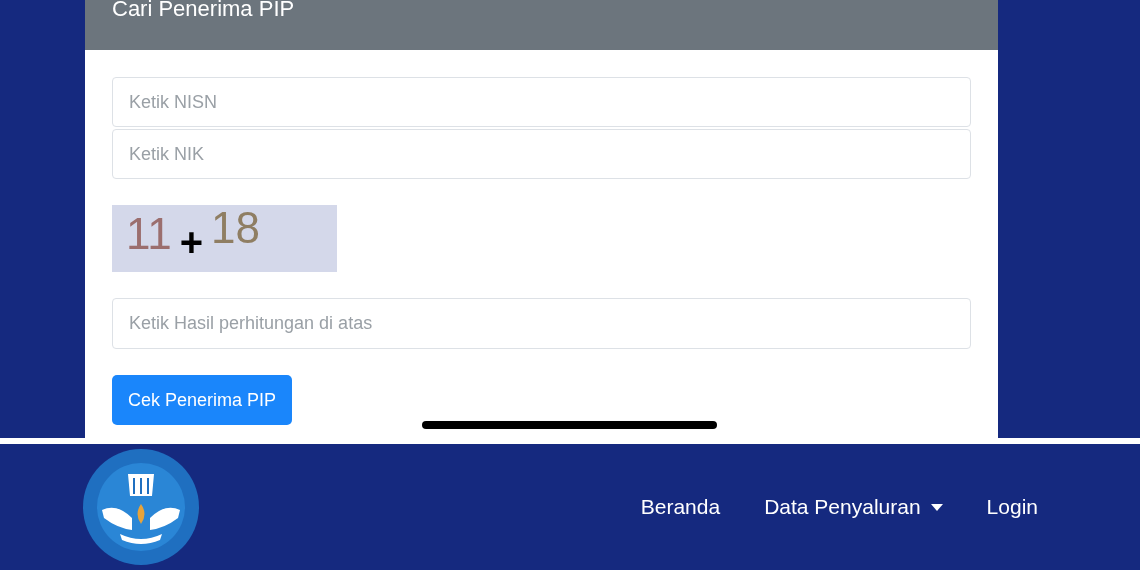  Describe the element at coordinates (541, 154) in the screenshot. I see `input-field: Ketik NIK` at that location.